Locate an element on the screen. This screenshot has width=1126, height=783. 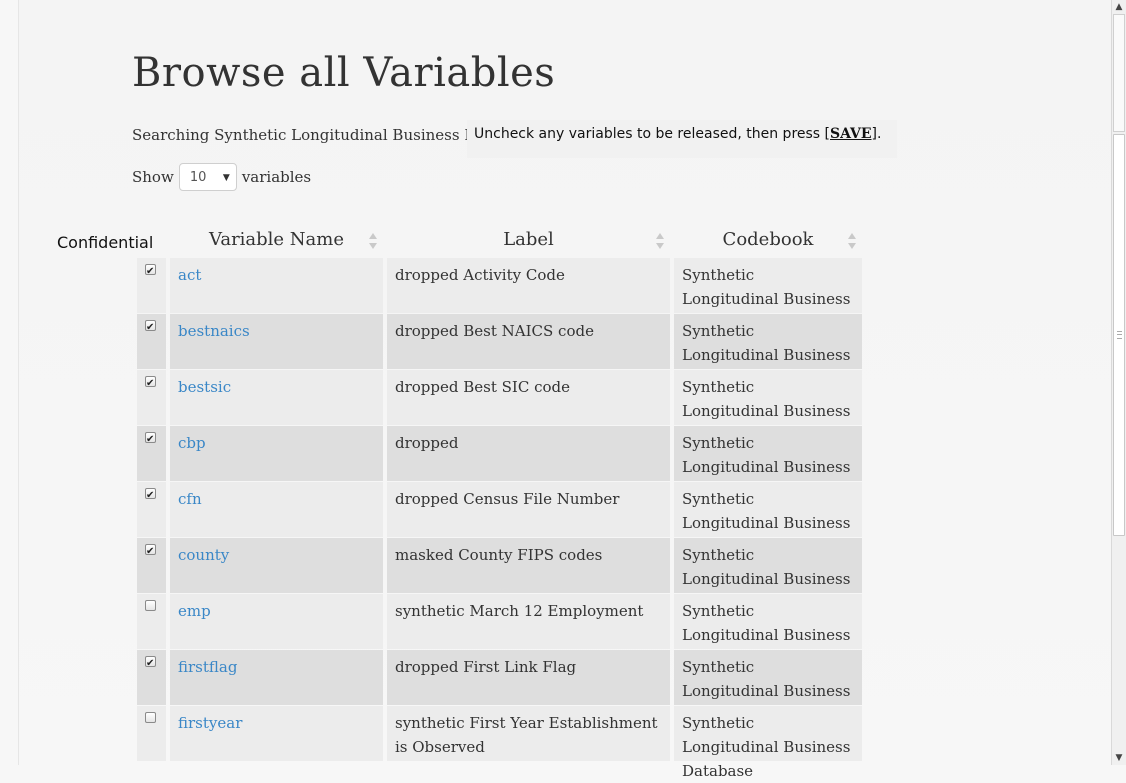
variable-name-cell: firstyear is located at coordinates (276, 733).